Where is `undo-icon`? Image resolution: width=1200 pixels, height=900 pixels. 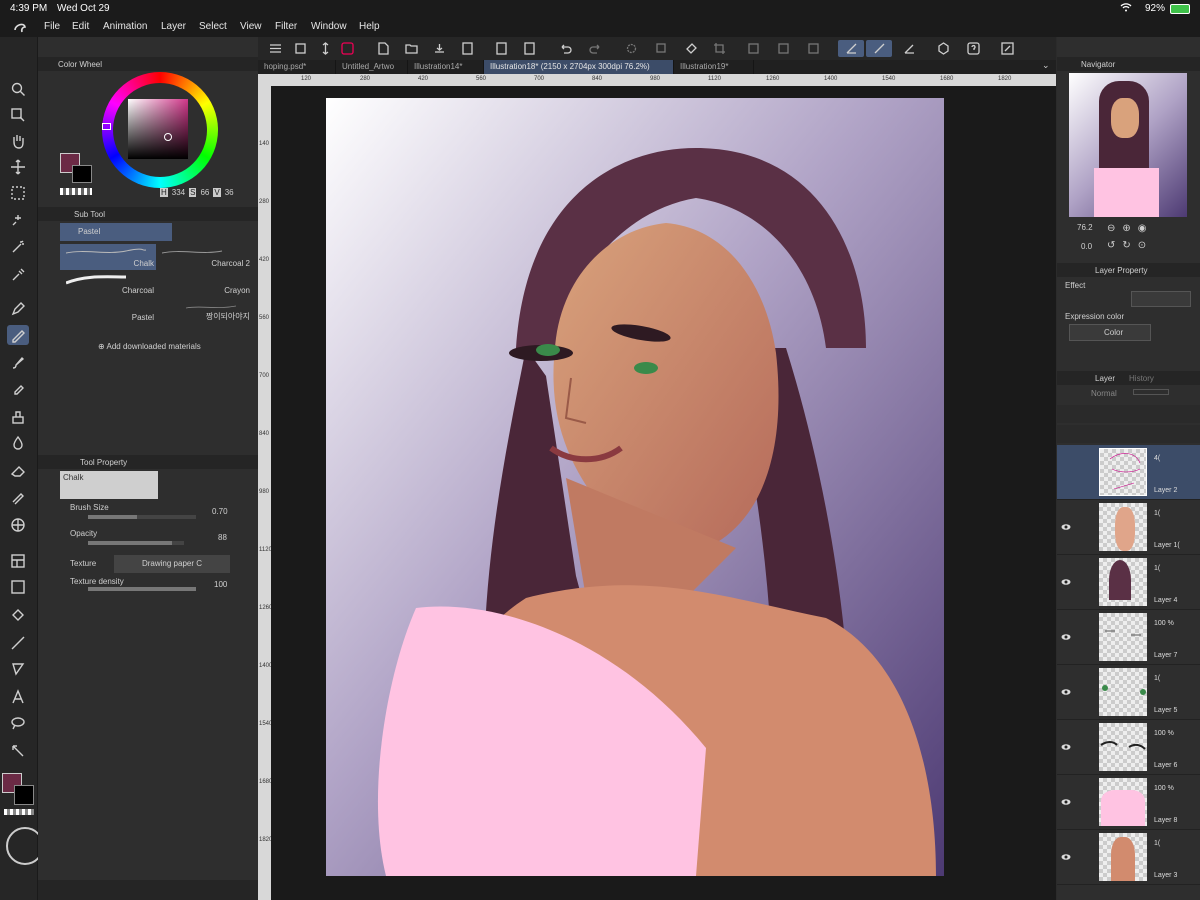
undo-icon is located at coordinates (565, 48).